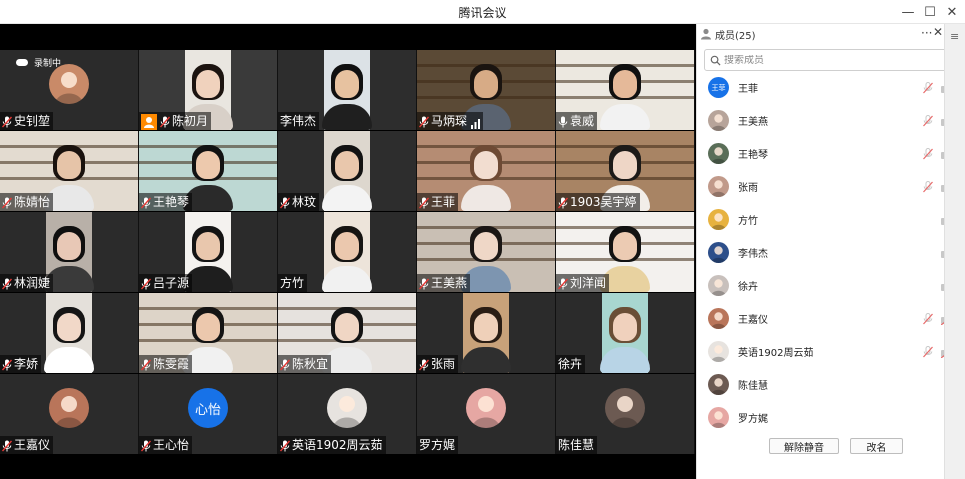 Image resolution: width=965 pixels, height=479 pixels. Describe the element at coordinates (930, 12) in the screenshot. I see `maximize-button: ☐` at that location.